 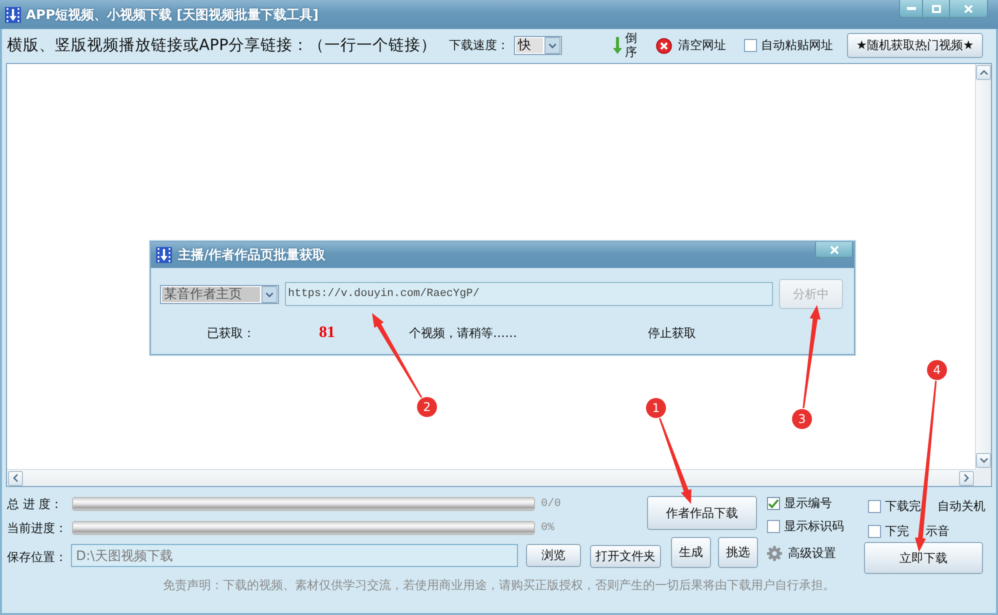 I want to click on chevron-up-icon, so click(x=984, y=72).